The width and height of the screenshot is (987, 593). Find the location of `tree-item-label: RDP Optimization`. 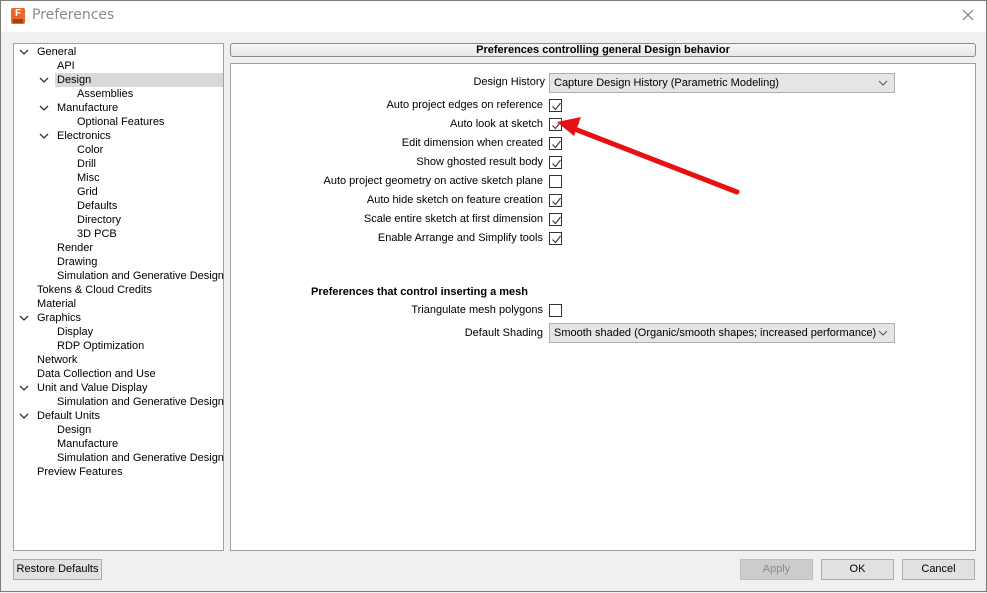

tree-item-label: RDP Optimization is located at coordinates (101, 346).